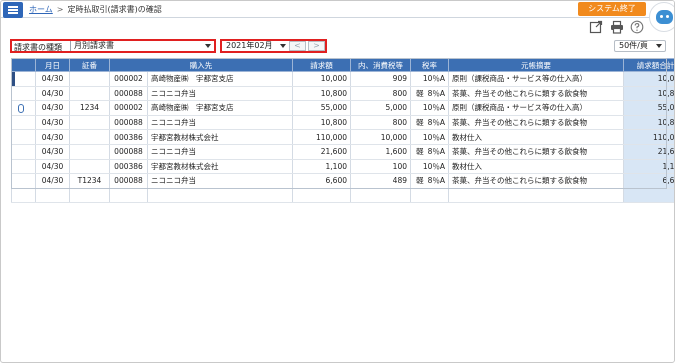  I want to click on column-header-rate: 税率, so click(429, 65).